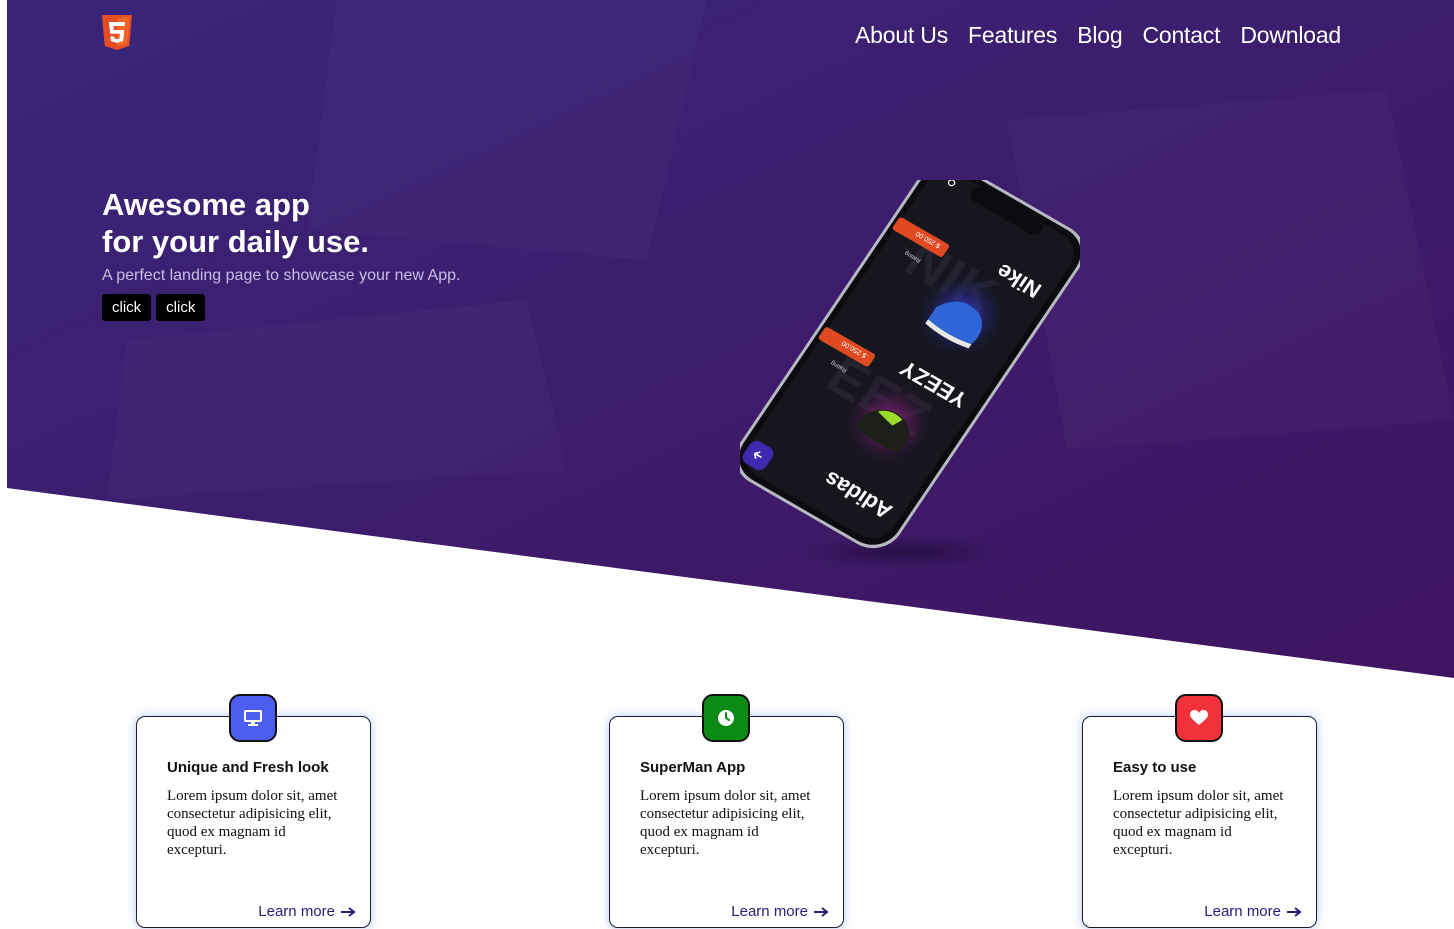  Describe the element at coordinates (154, 307) in the screenshot. I see `hero-button-group: click click` at that location.